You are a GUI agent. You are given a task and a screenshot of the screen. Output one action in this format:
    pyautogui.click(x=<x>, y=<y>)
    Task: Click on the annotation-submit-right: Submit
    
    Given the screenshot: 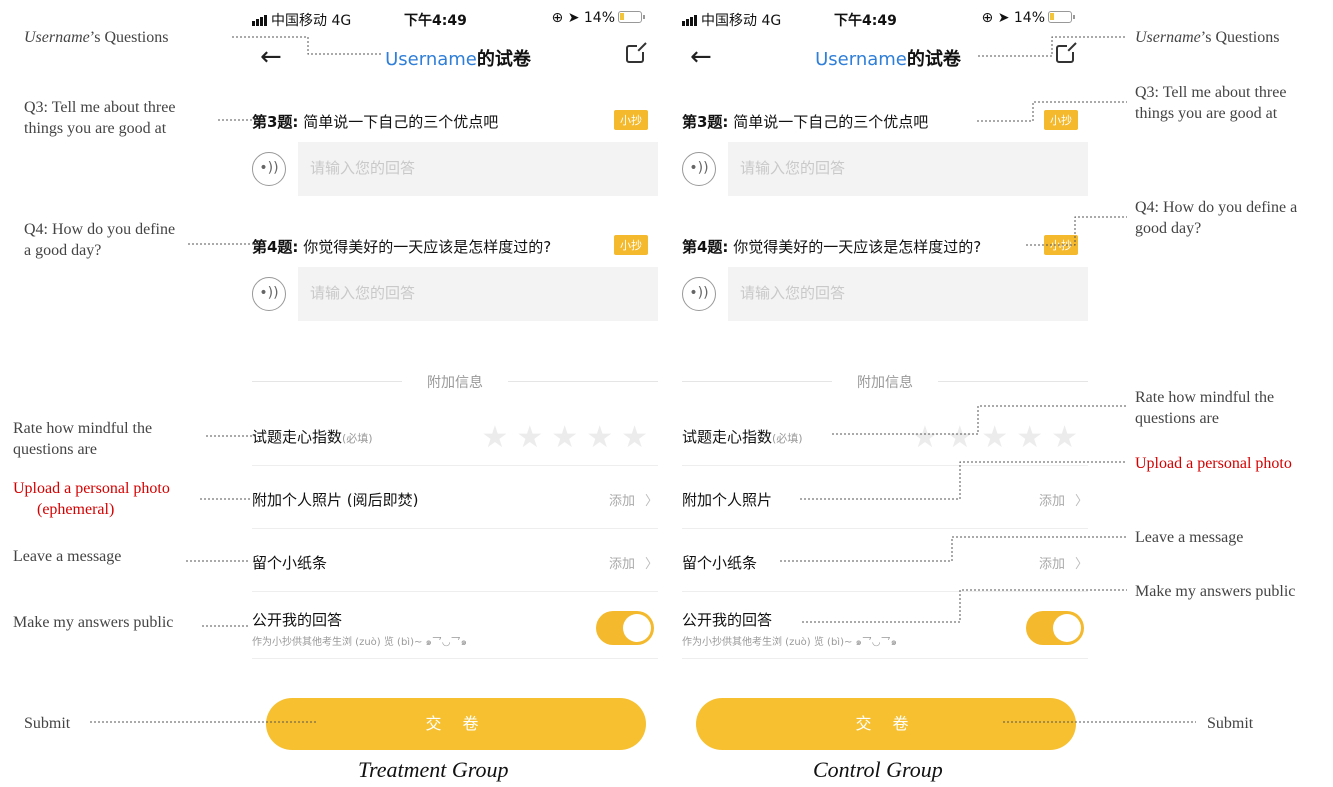 What is the action you would take?
    pyautogui.click(x=1230, y=723)
    